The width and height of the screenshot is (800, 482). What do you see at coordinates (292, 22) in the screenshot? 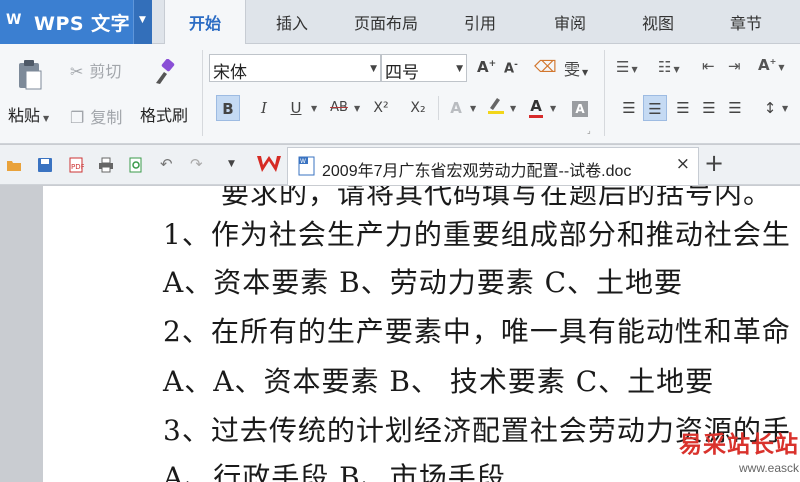
I see `tab-insert: 插入` at bounding box center [292, 22].